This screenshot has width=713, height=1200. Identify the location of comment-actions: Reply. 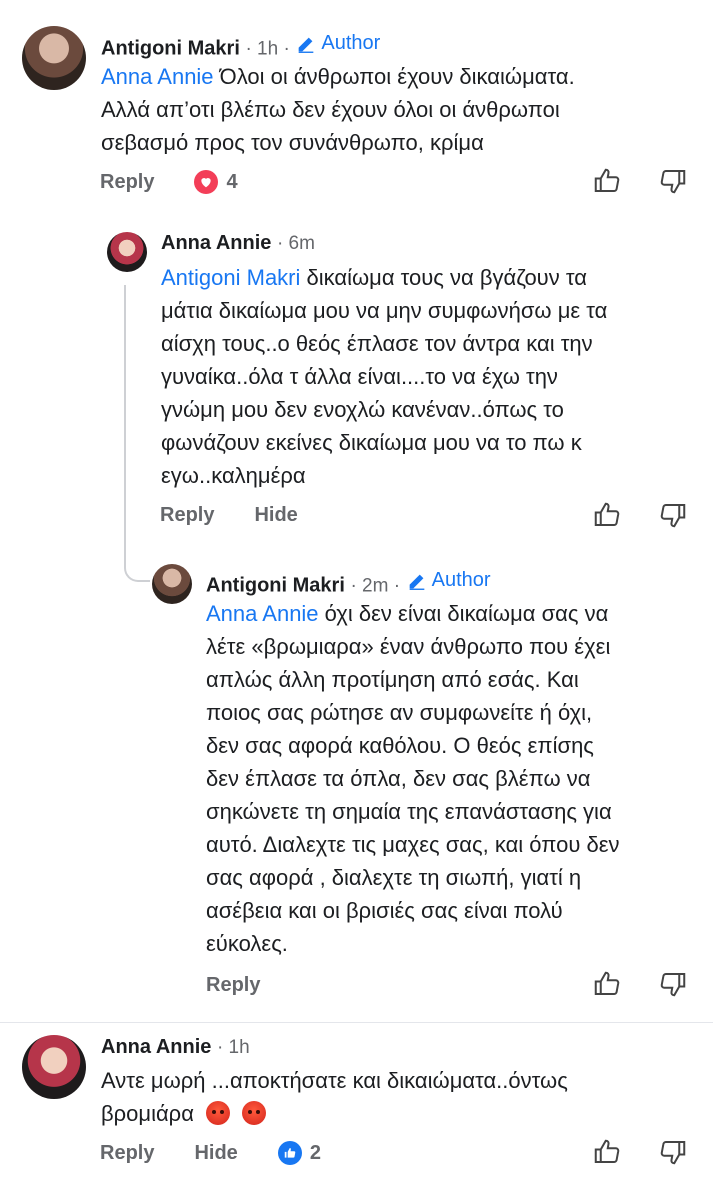
(253, 985).